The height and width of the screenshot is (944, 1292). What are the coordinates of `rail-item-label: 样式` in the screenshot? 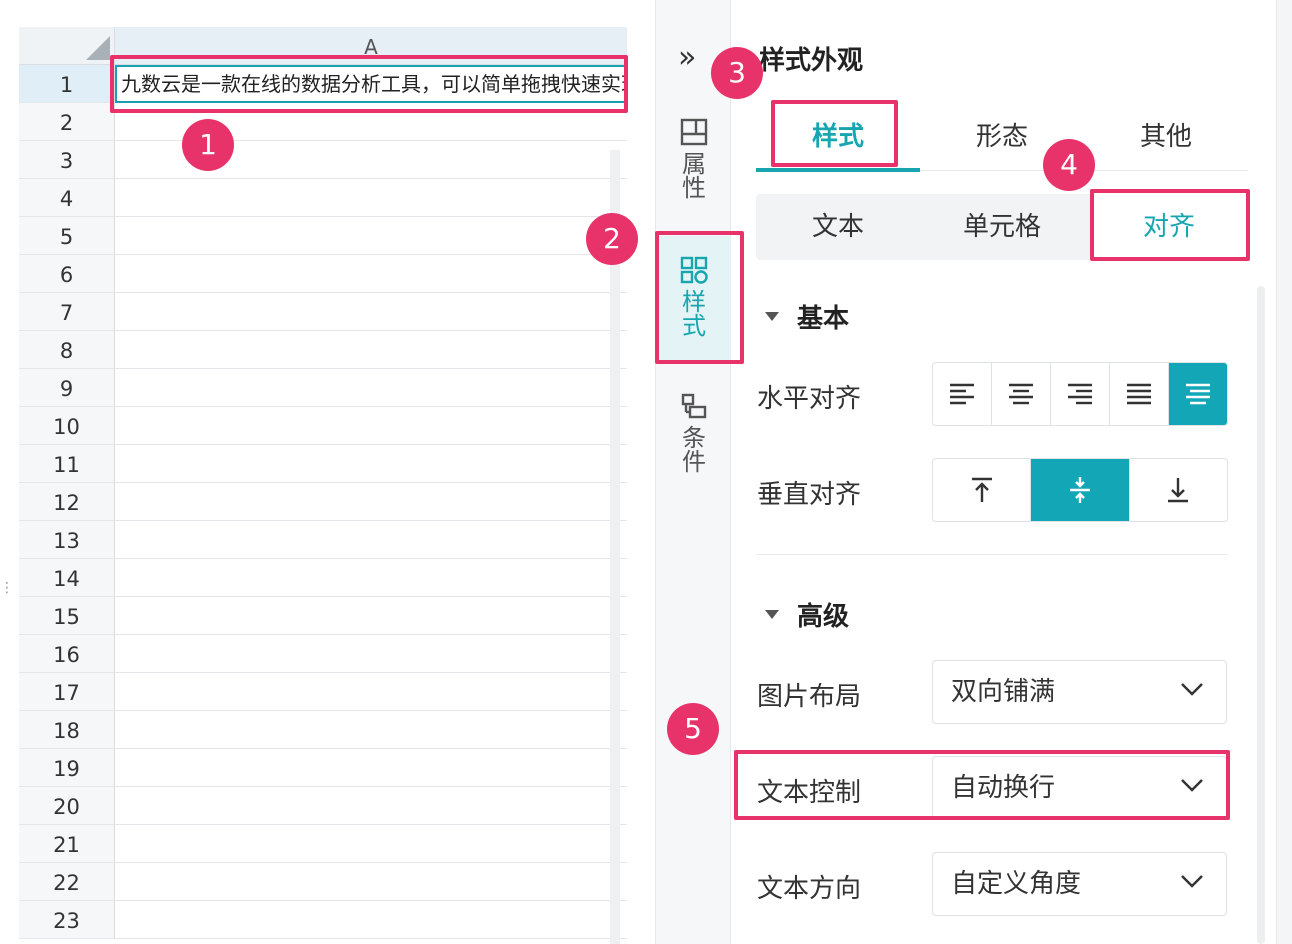 It's located at (694, 314).